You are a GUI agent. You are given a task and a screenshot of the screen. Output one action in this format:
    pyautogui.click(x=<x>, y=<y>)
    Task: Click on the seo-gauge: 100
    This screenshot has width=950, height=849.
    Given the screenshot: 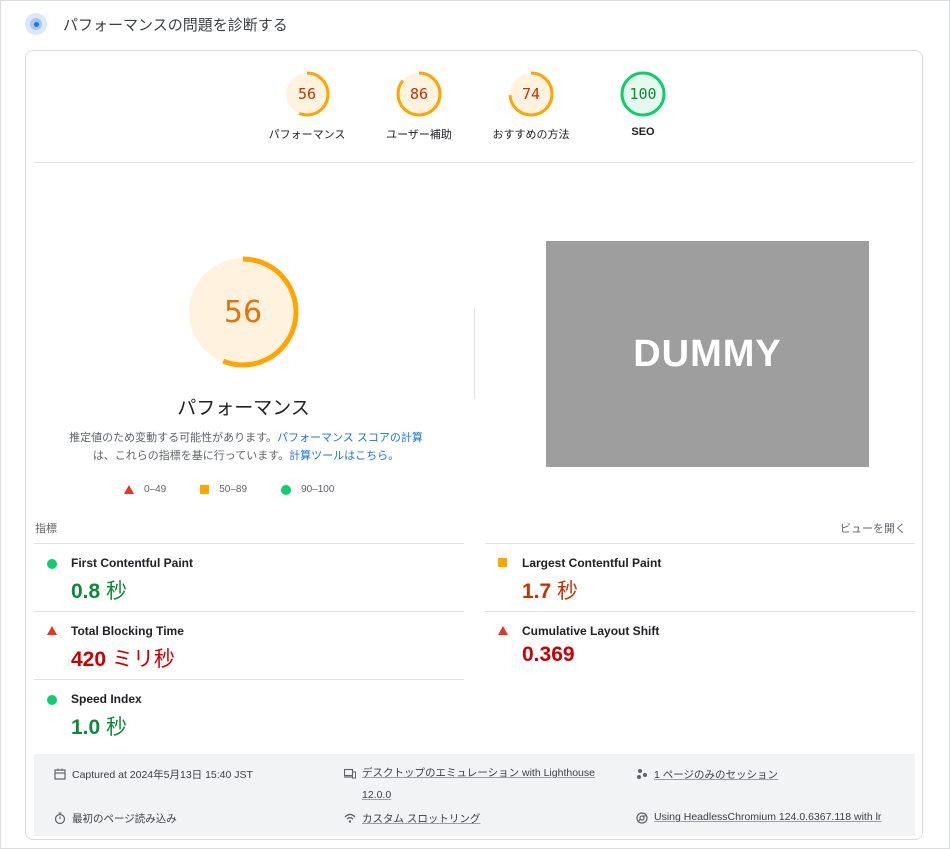 What is the action you would take?
    pyautogui.click(x=643, y=94)
    